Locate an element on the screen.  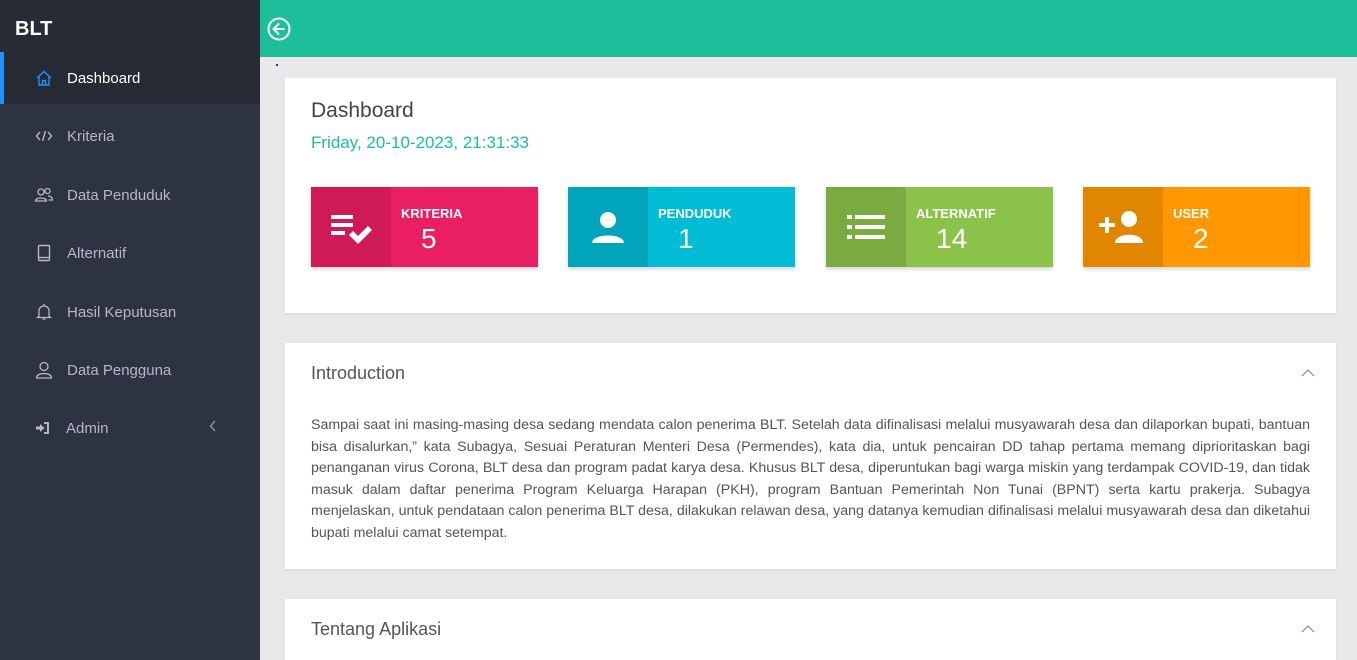
stat-value: 1 is located at coordinates (686, 238).